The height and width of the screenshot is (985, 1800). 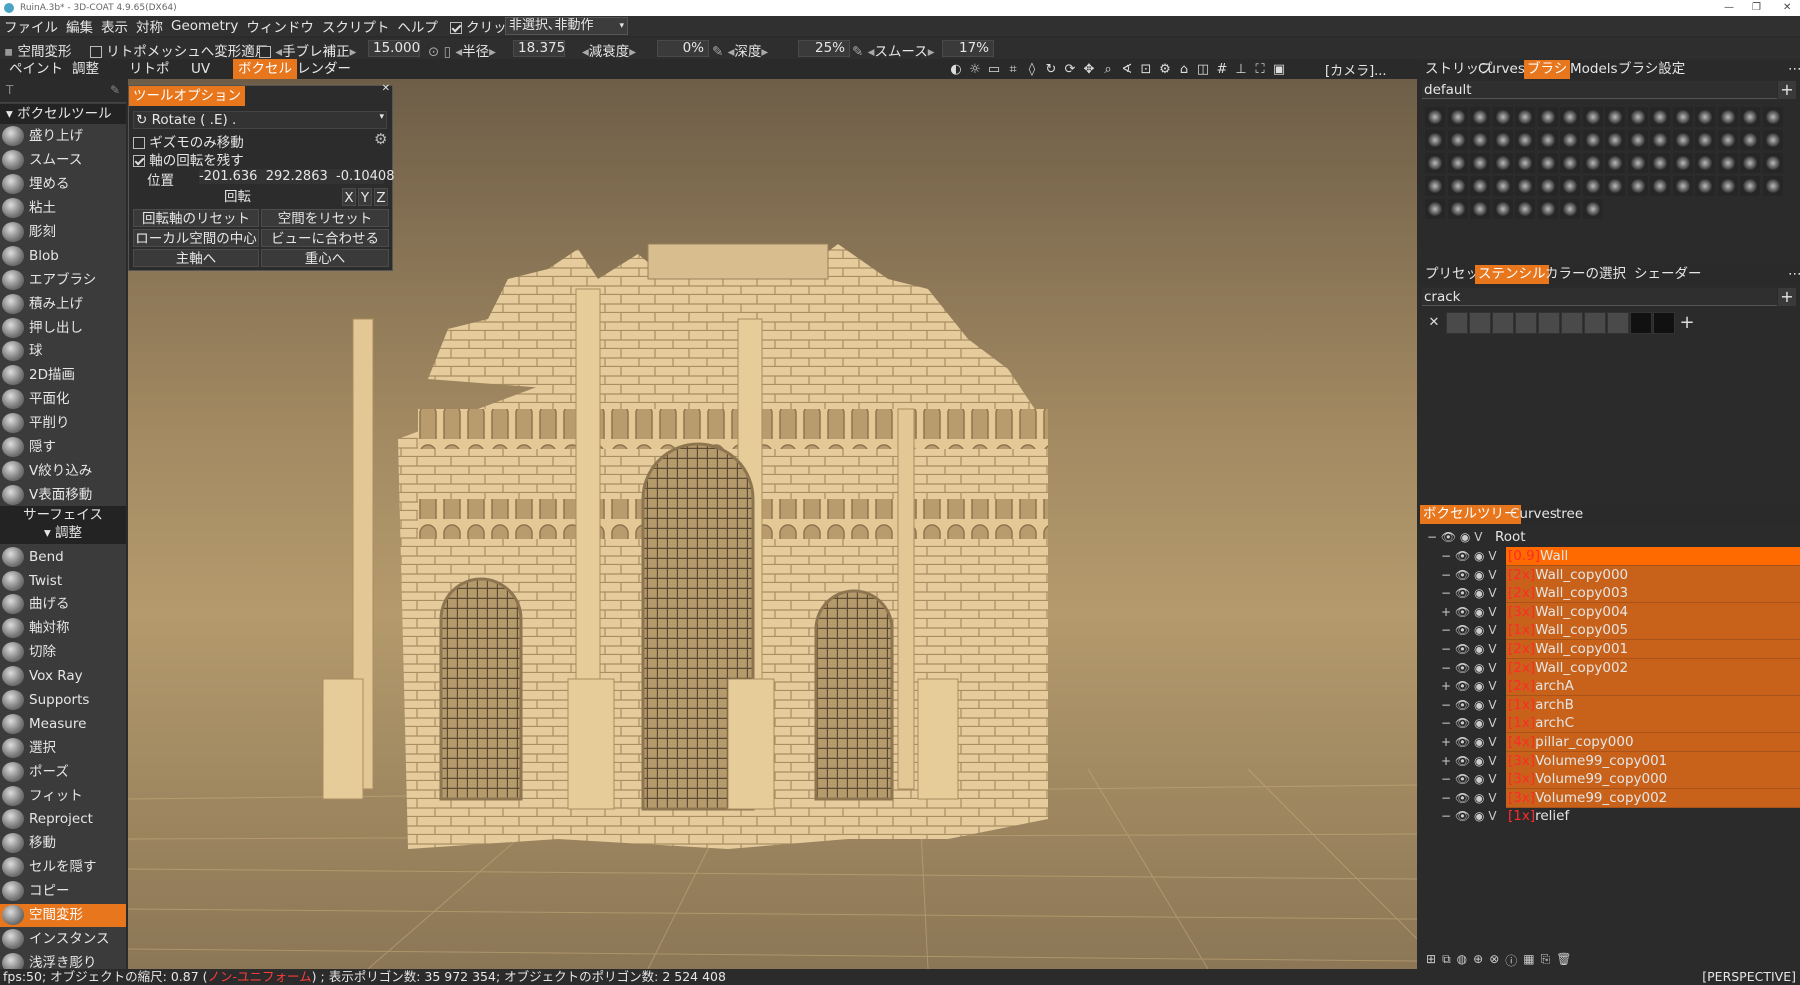 What do you see at coordinates (325, 258) in the screenshot?
I see `center-of-mass-button: 重心へ` at bounding box center [325, 258].